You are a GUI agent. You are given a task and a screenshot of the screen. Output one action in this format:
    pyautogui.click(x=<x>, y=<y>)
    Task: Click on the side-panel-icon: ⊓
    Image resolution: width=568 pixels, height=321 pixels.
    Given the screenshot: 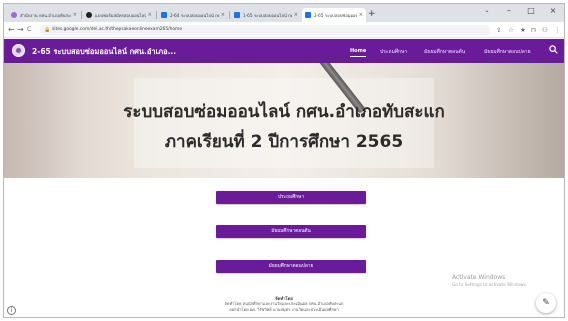 What is the action you would take?
    pyautogui.click(x=533, y=30)
    